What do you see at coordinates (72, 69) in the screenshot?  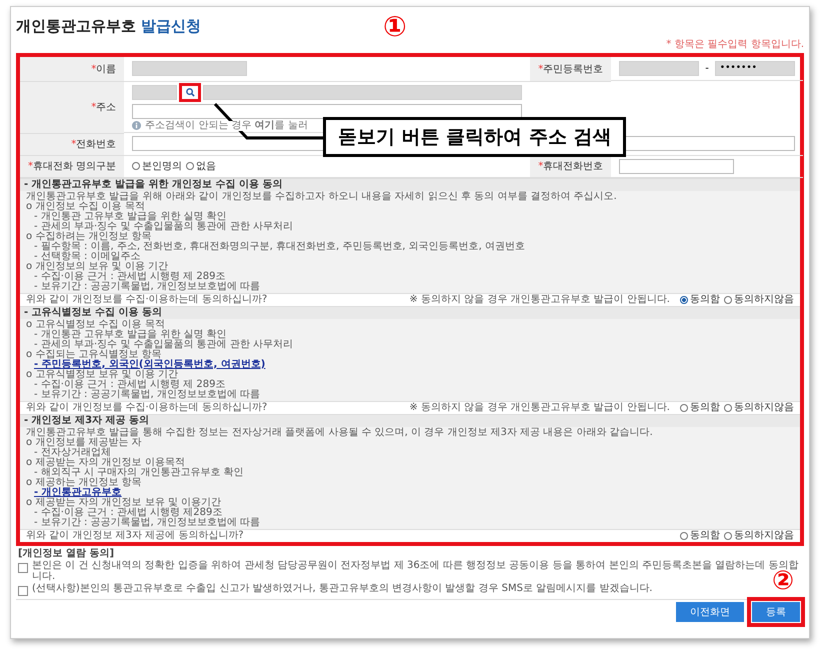 I see `field-label: *이름` at bounding box center [72, 69].